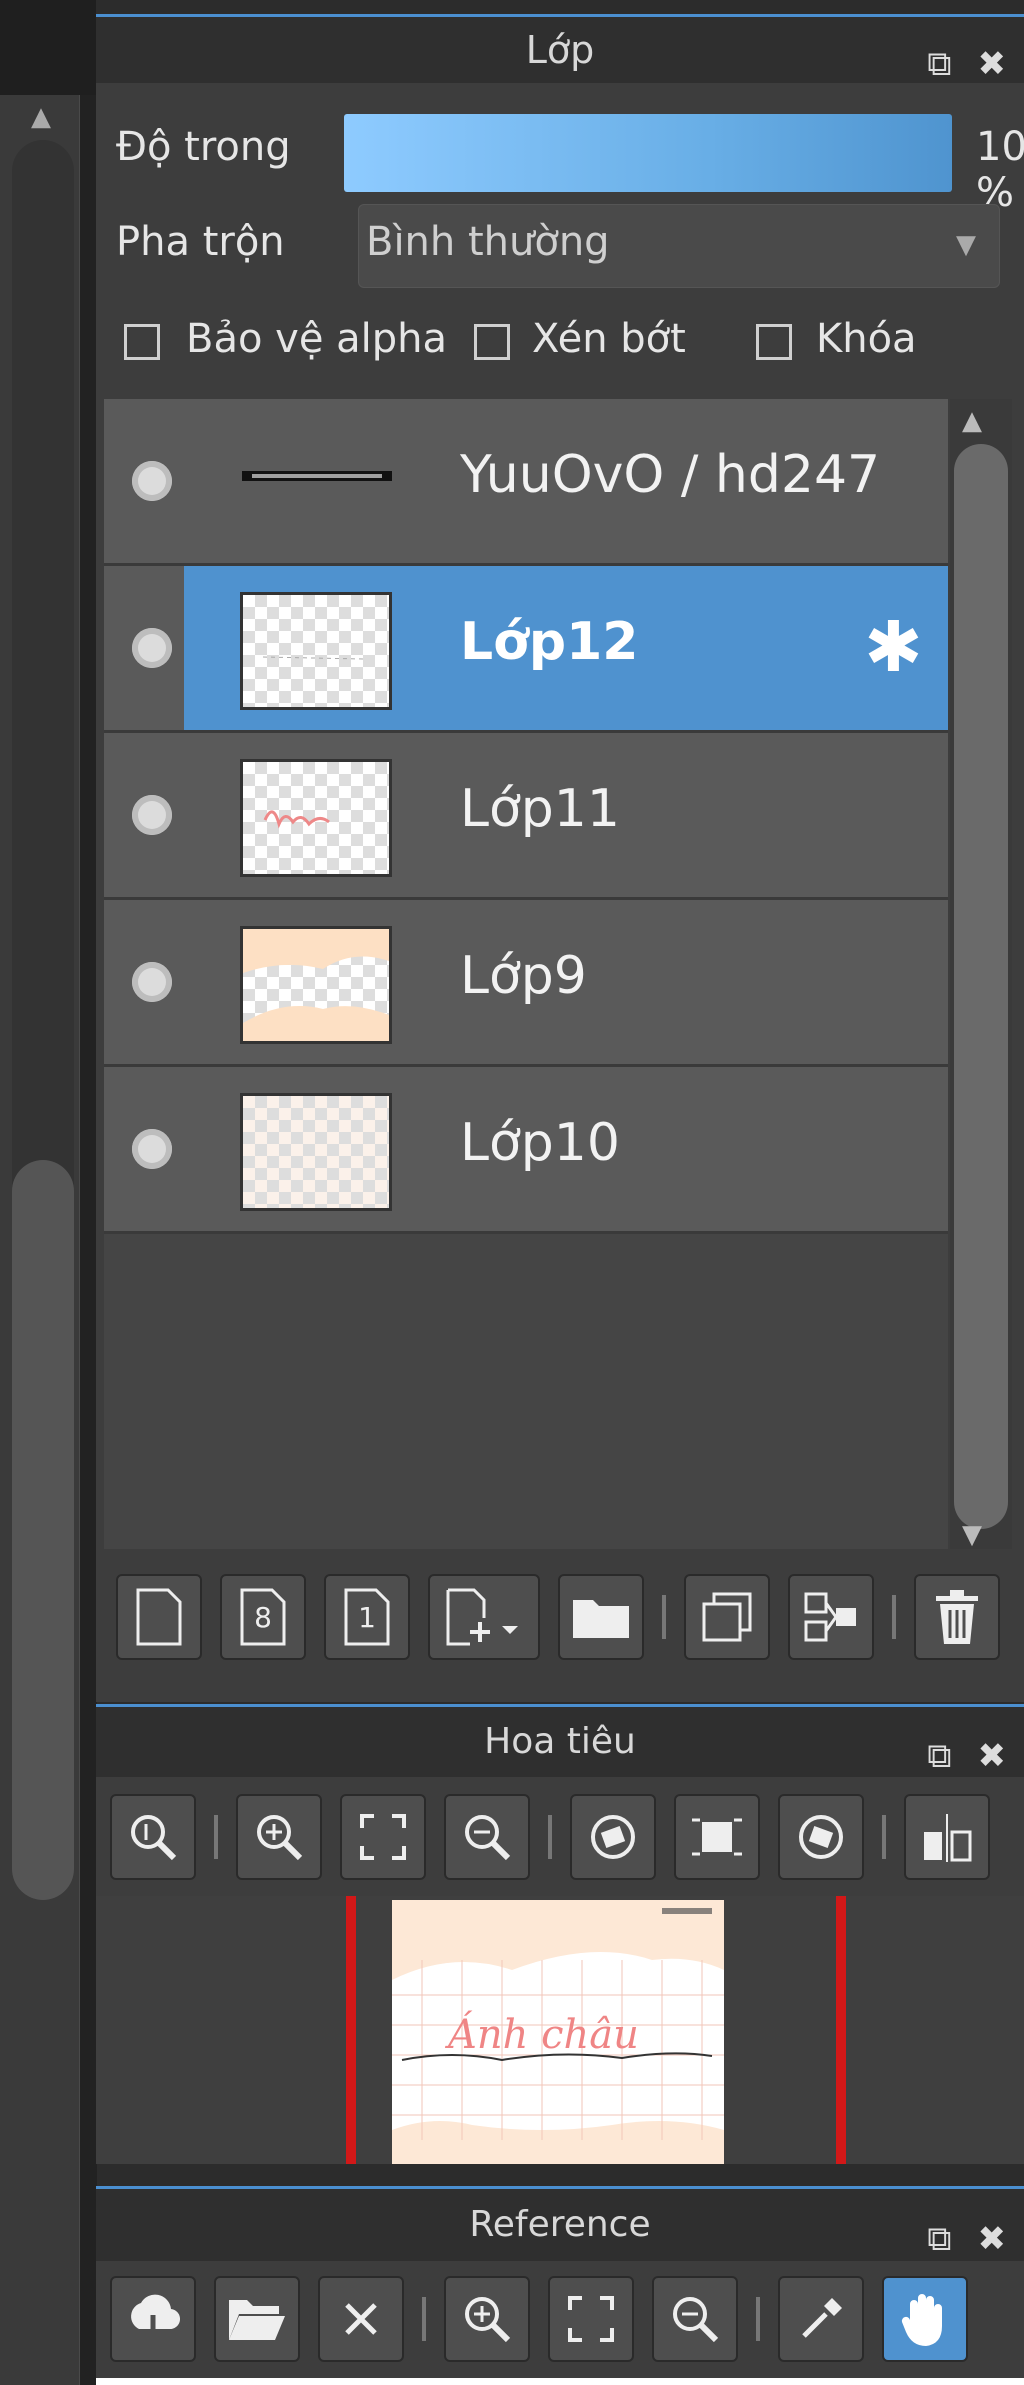  Describe the element at coordinates (549, 642) in the screenshot. I see `layer-name: Lớp12` at that location.